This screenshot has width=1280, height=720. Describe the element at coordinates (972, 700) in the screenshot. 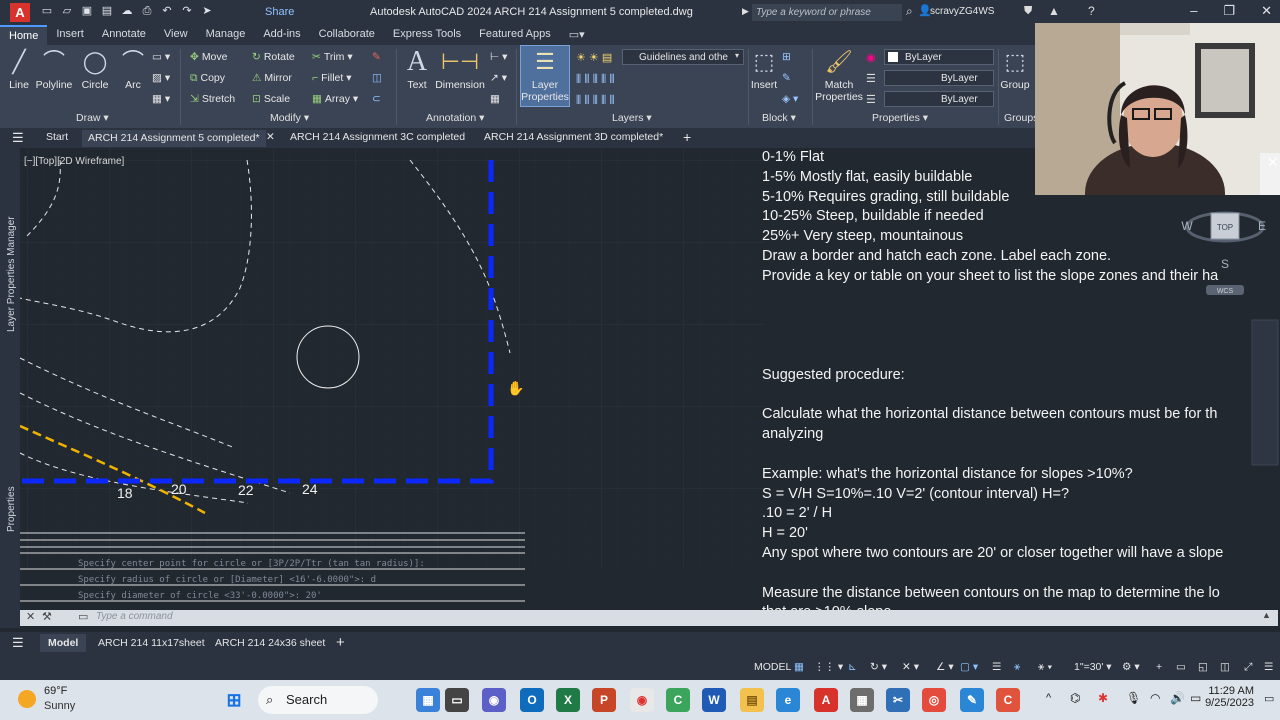

I see `paint-icon: ✎` at that location.